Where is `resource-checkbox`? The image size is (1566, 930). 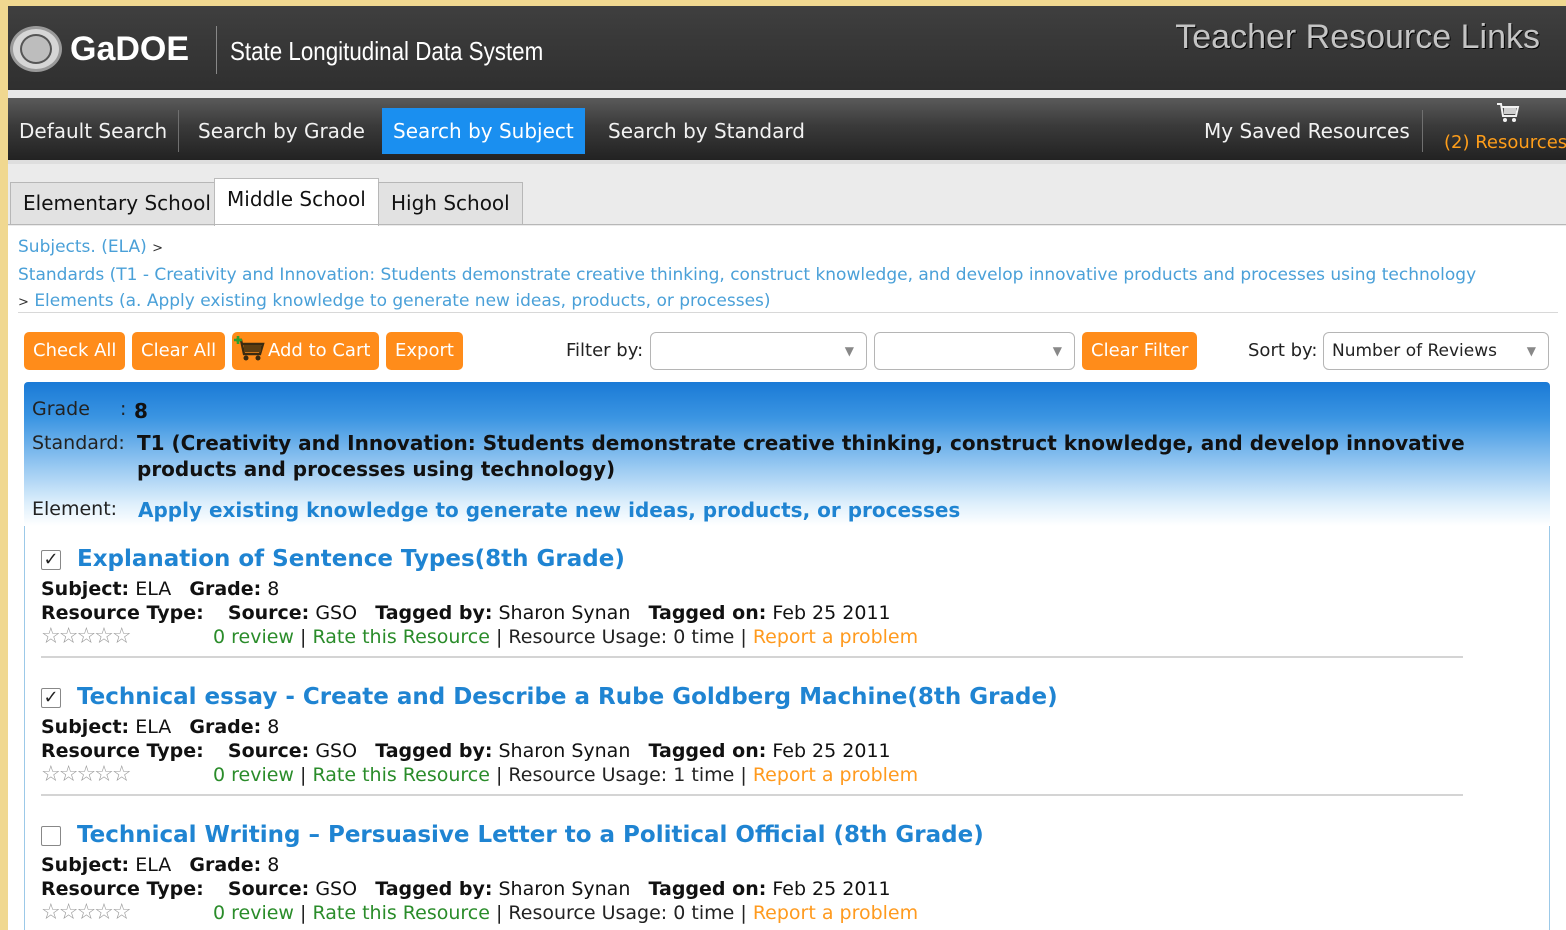
resource-checkbox is located at coordinates (51, 836).